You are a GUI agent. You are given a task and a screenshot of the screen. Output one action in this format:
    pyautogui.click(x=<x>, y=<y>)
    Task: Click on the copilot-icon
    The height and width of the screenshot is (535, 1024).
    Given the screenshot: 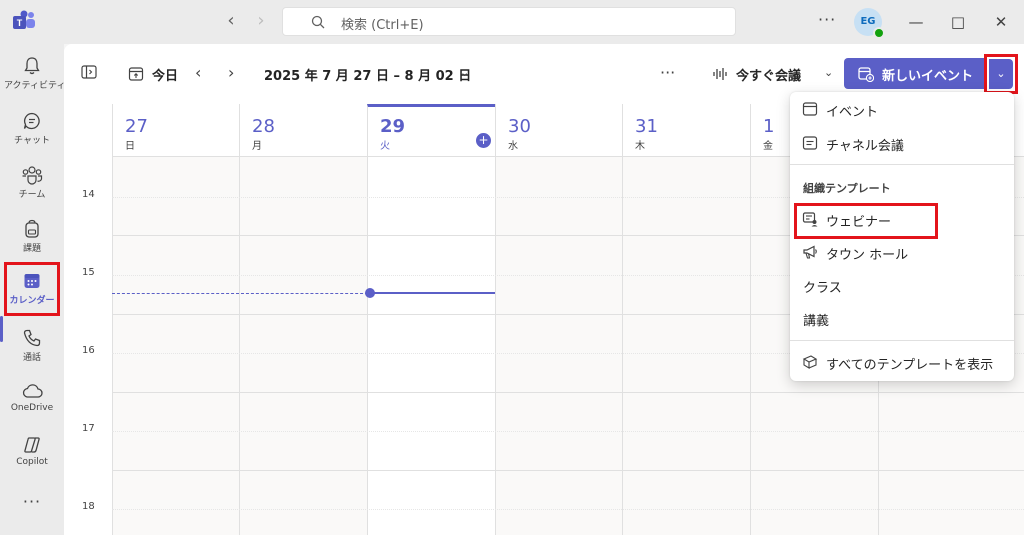 What is the action you would take?
    pyautogui.click(x=32, y=445)
    